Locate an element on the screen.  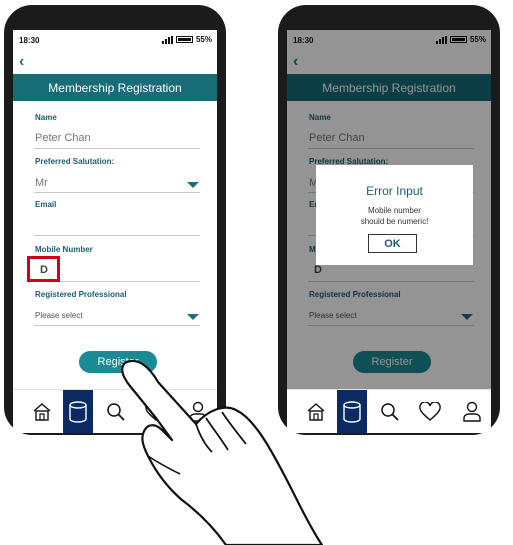
dialog-message-line1: Mobile number is located at coordinates (394, 210).